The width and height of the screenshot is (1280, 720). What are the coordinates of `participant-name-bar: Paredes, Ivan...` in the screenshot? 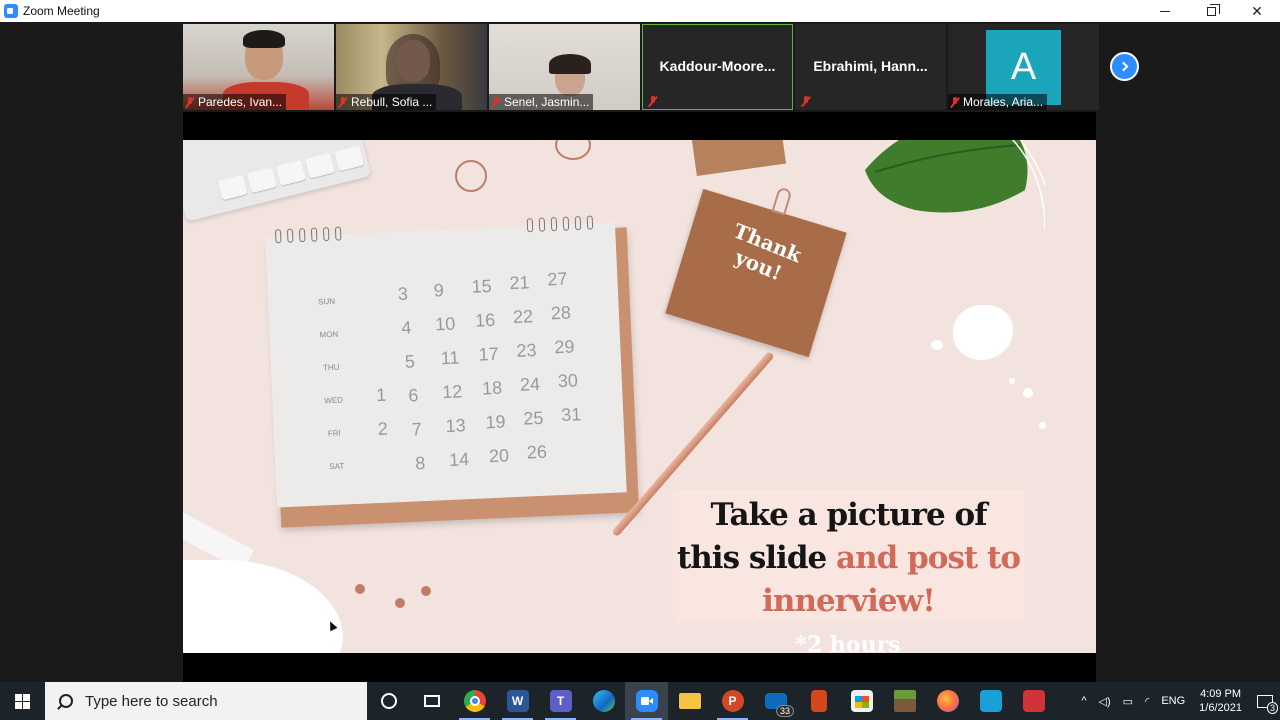 It's located at (235, 102).